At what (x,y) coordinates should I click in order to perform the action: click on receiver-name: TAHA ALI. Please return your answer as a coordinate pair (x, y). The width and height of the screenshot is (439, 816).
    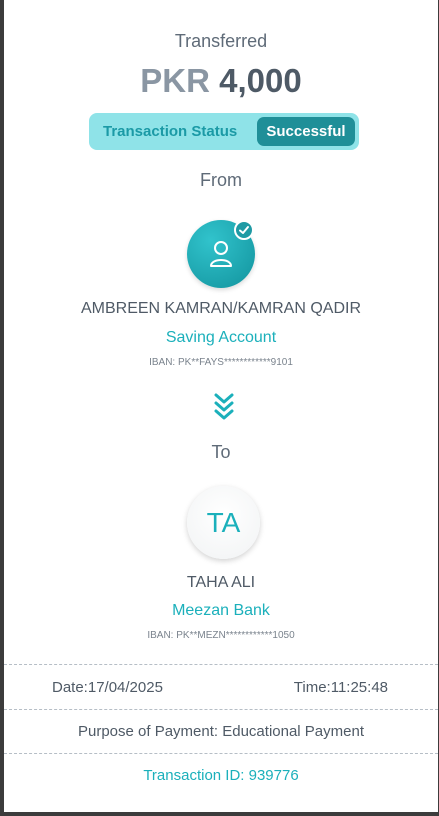
    Looking at the image, I should click on (221, 582).